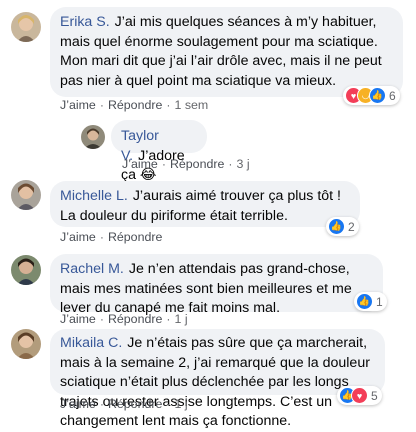 The height and width of the screenshot is (432, 416). What do you see at coordinates (85, 22) in the screenshot?
I see `comment-author: Erika S.` at bounding box center [85, 22].